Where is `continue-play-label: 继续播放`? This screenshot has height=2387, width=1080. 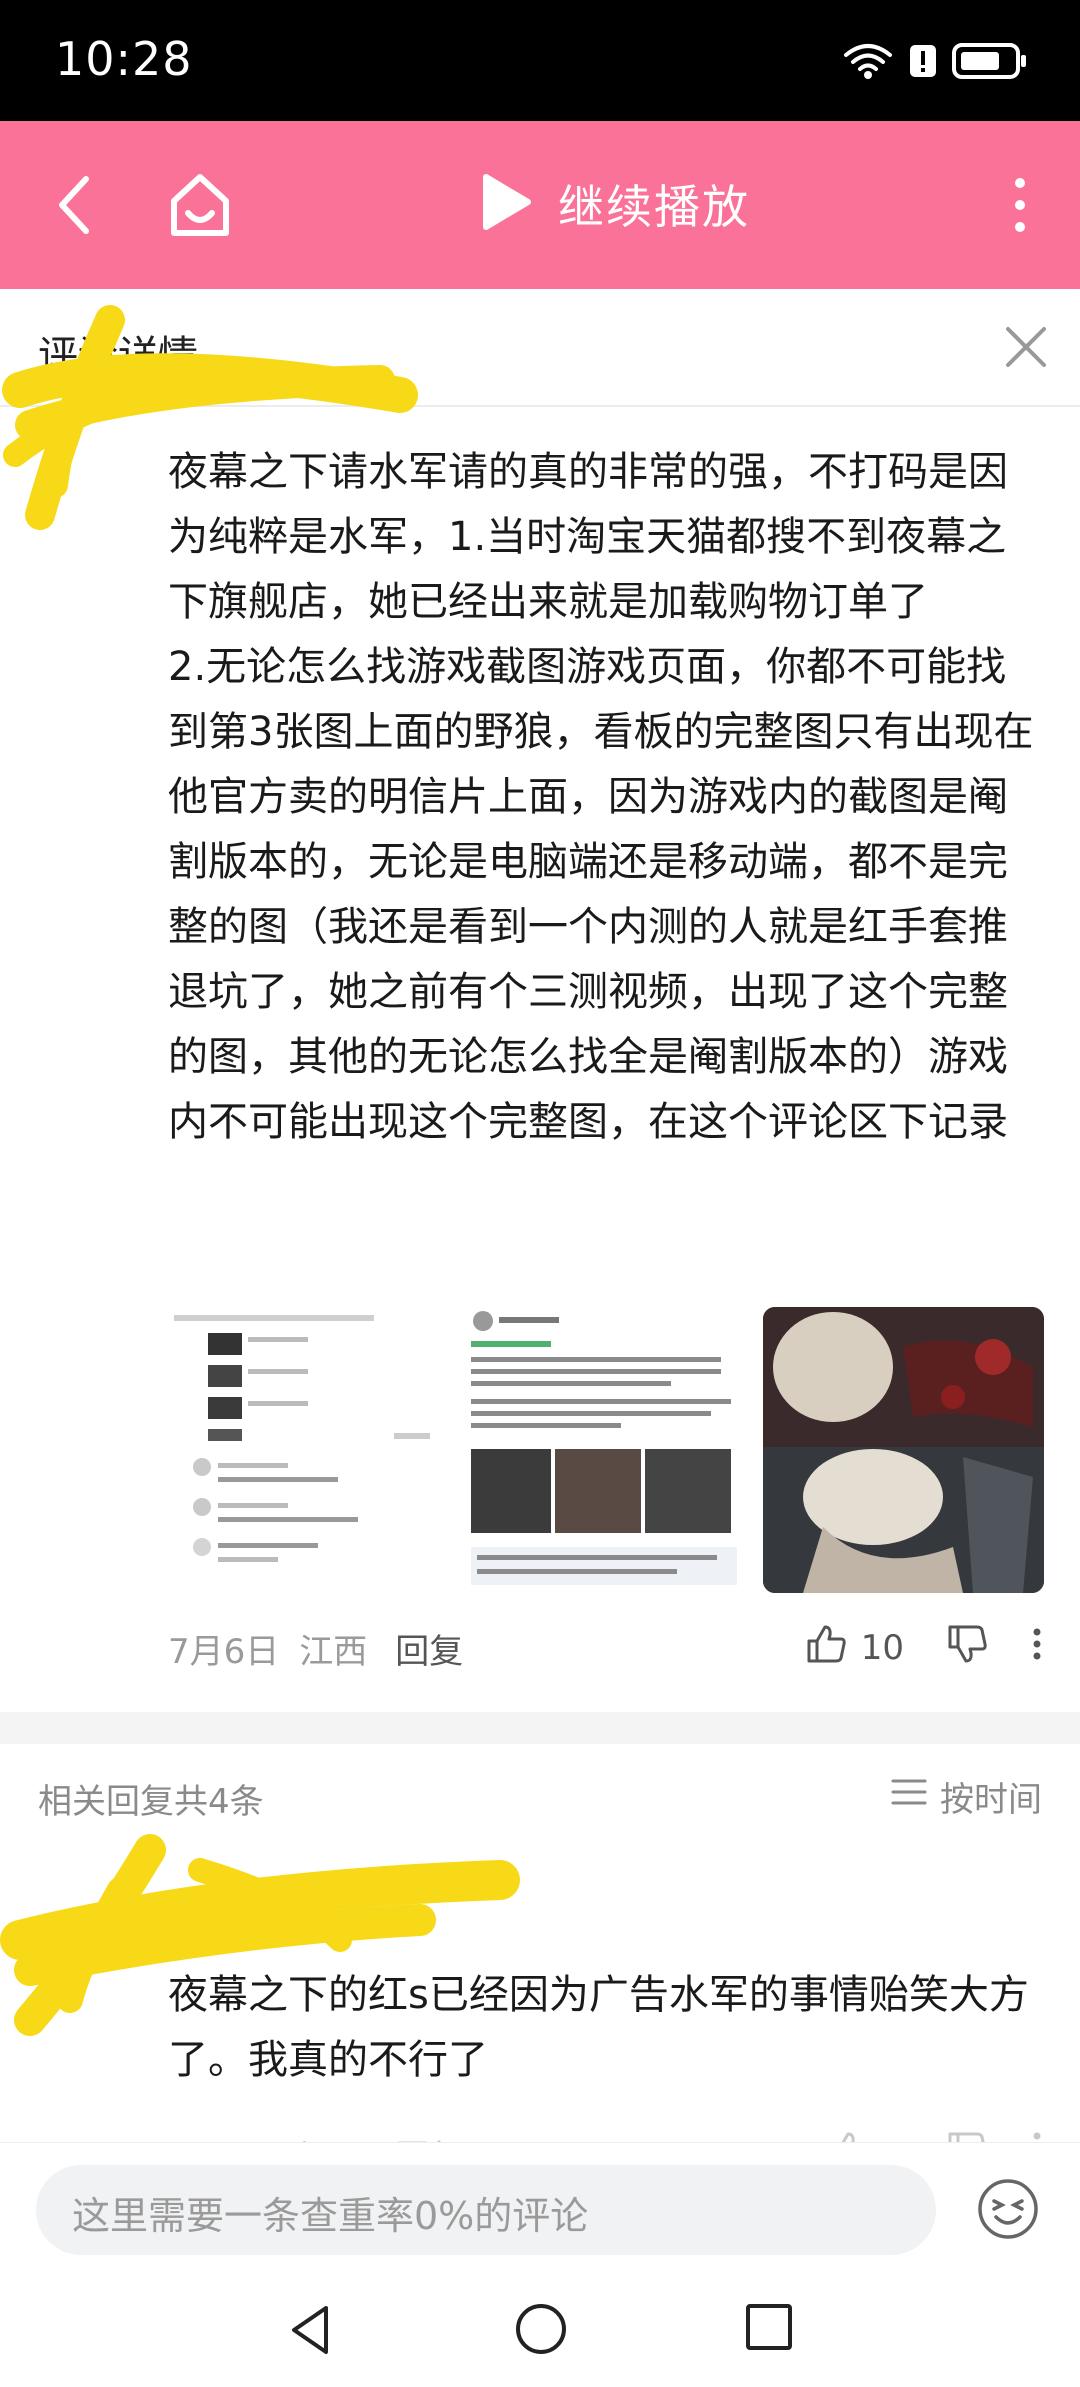
continue-play-label: 继续播放 is located at coordinates (654, 207).